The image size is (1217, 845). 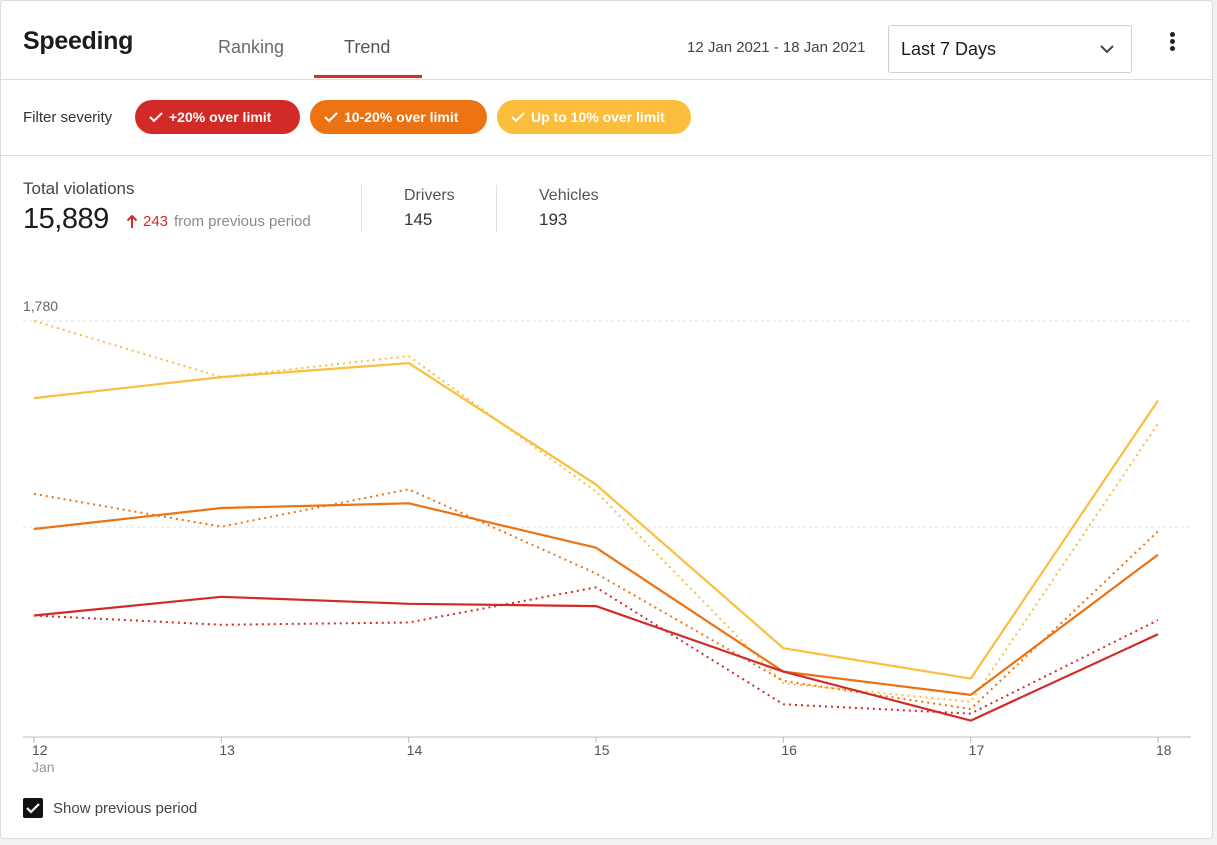 What do you see at coordinates (1164, 750) in the screenshot?
I see `x-tick-label: 18` at bounding box center [1164, 750].